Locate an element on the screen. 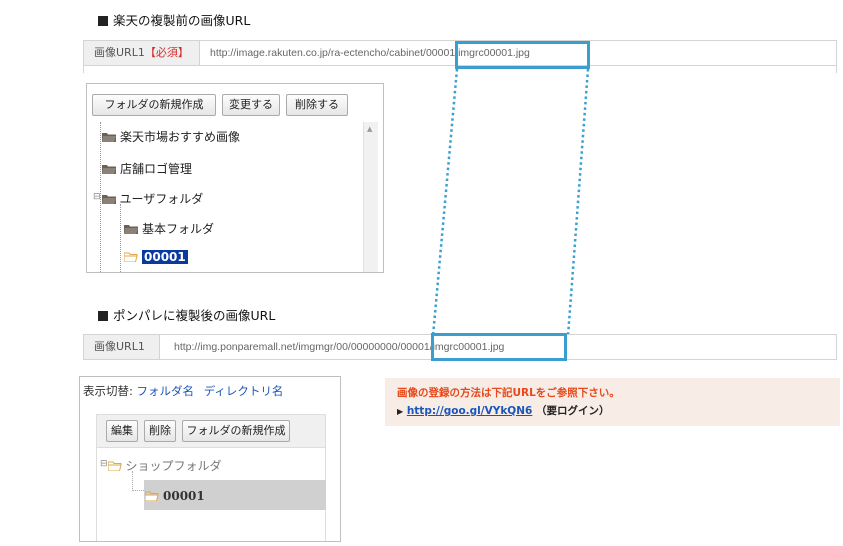 The width and height of the screenshot is (843, 546). help-link: http://goo.gl/VYkQN6 is located at coordinates (470, 411).